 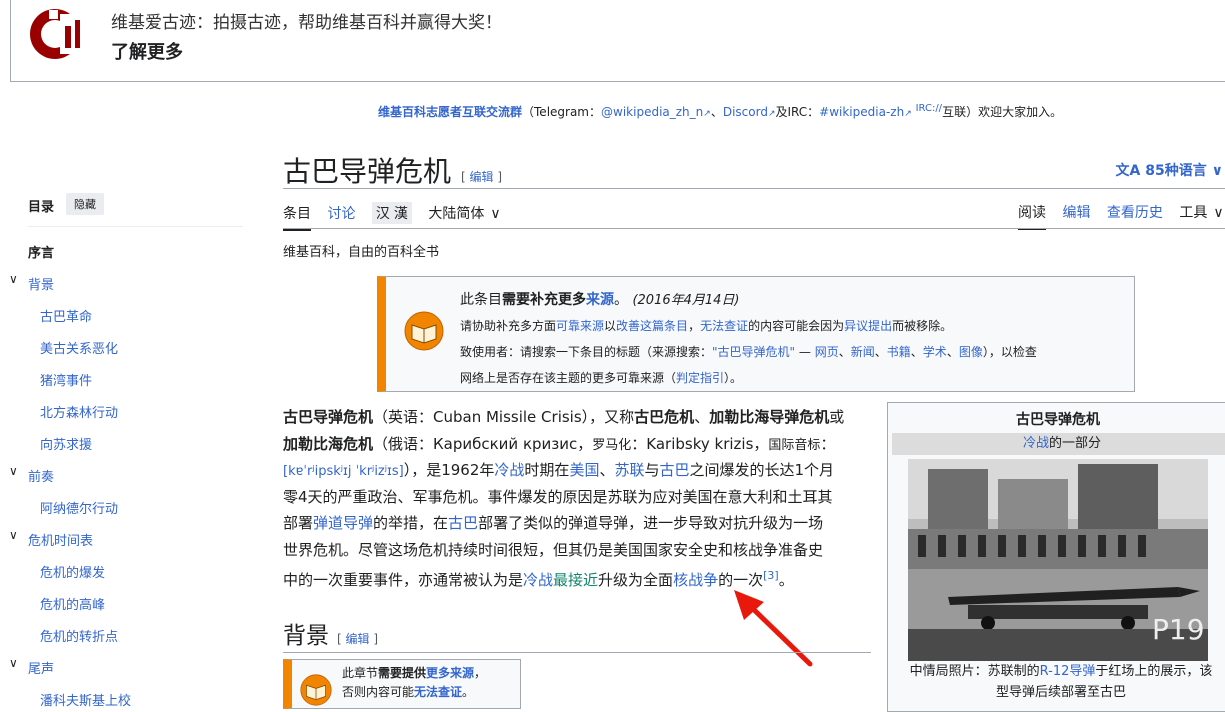 I want to click on title-edit-link: [ 编辑 ], so click(x=481, y=177).